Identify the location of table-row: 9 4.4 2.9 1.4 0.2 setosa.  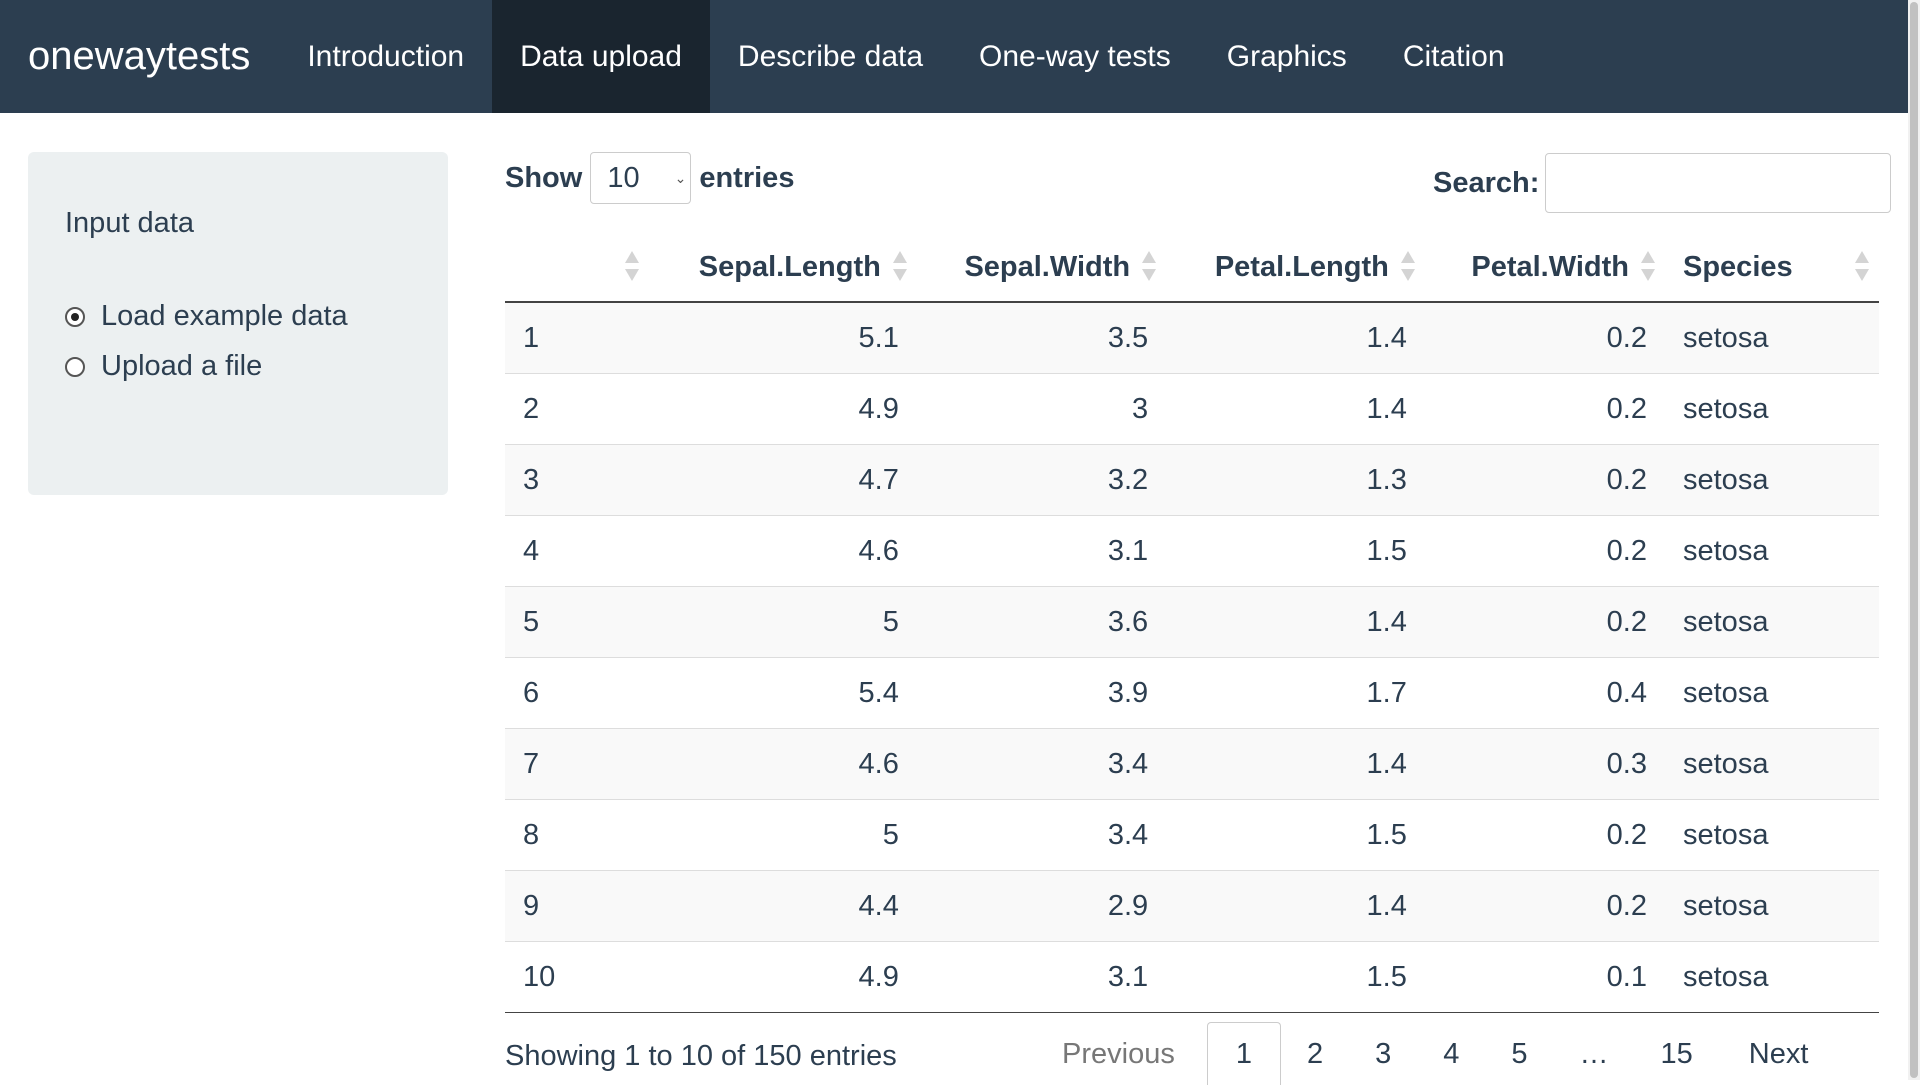
(1192, 906).